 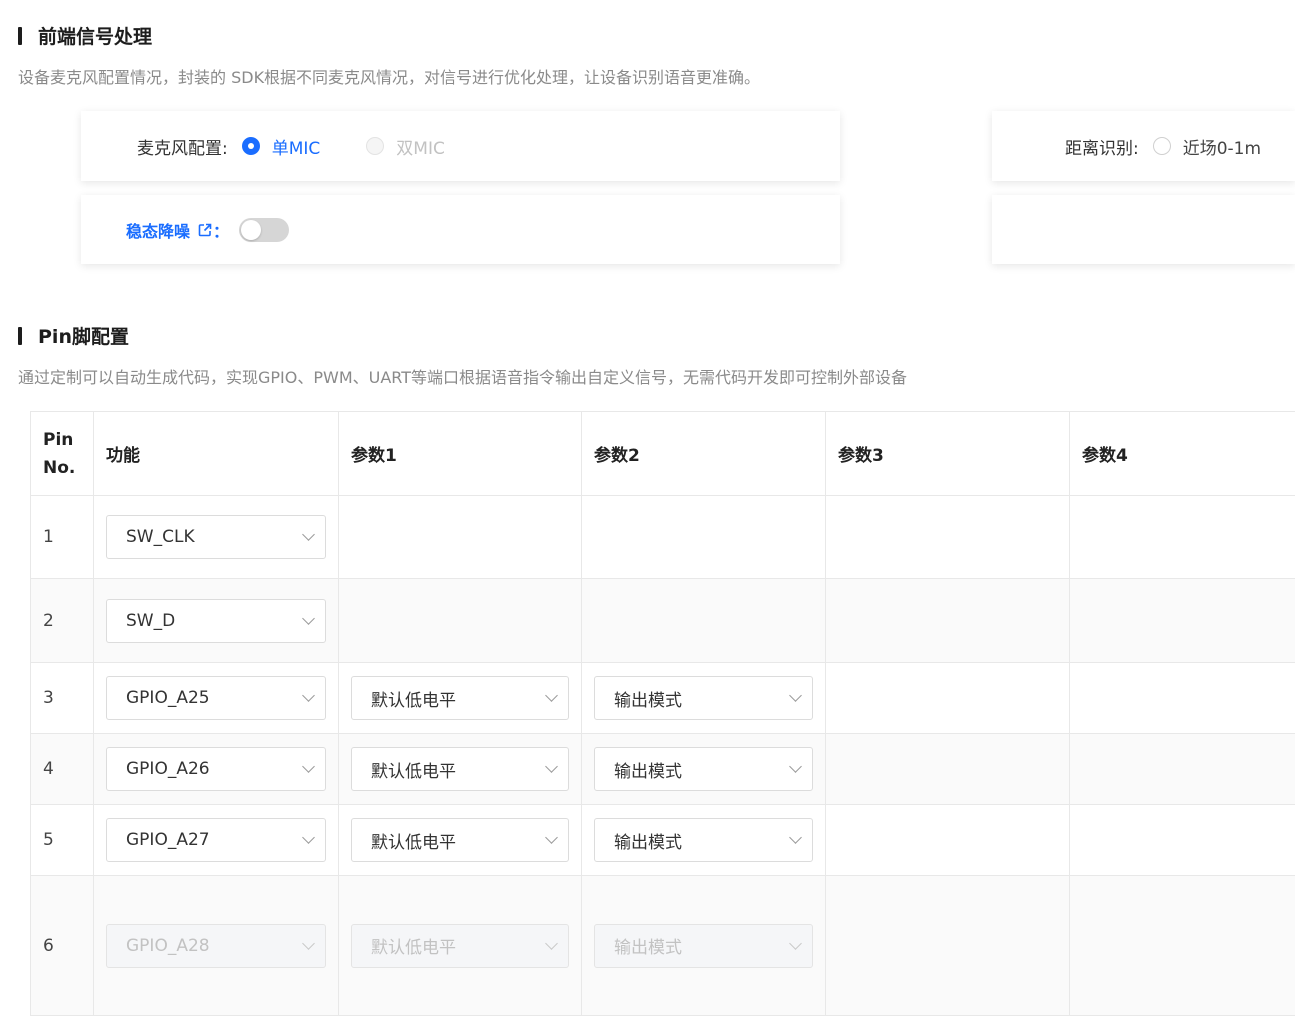 What do you see at coordinates (1182, 453) in the screenshot?
I see `header-param4: 参数4` at bounding box center [1182, 453].